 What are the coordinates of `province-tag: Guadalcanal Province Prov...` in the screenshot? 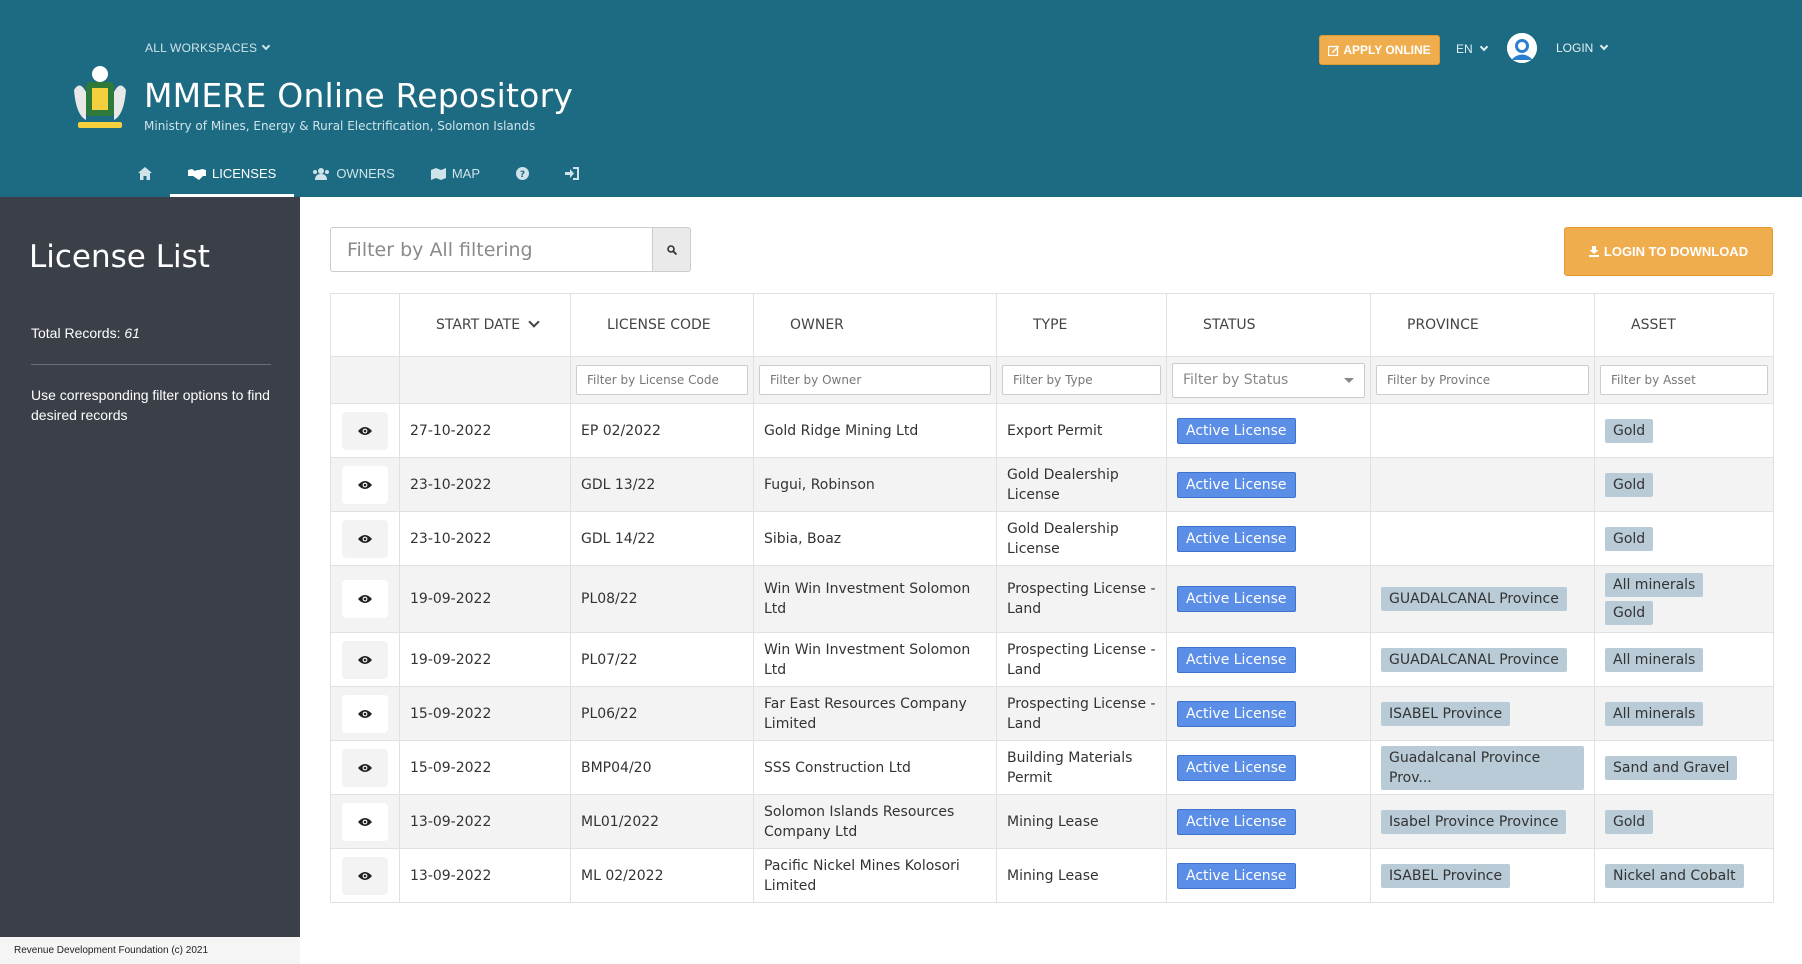 It's located at (1482, 767).